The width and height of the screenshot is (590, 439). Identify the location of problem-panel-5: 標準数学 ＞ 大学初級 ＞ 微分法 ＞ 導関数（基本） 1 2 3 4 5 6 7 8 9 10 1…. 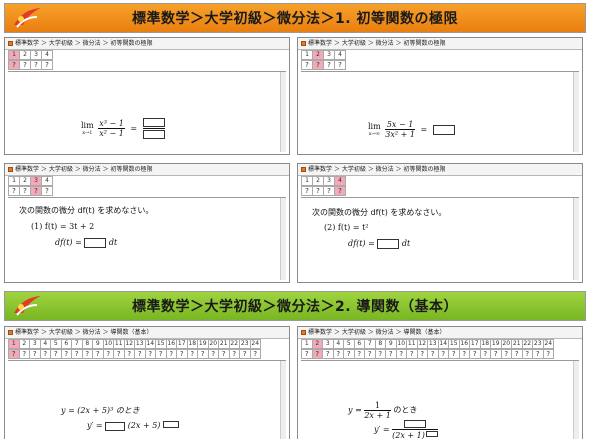
(147, 382).